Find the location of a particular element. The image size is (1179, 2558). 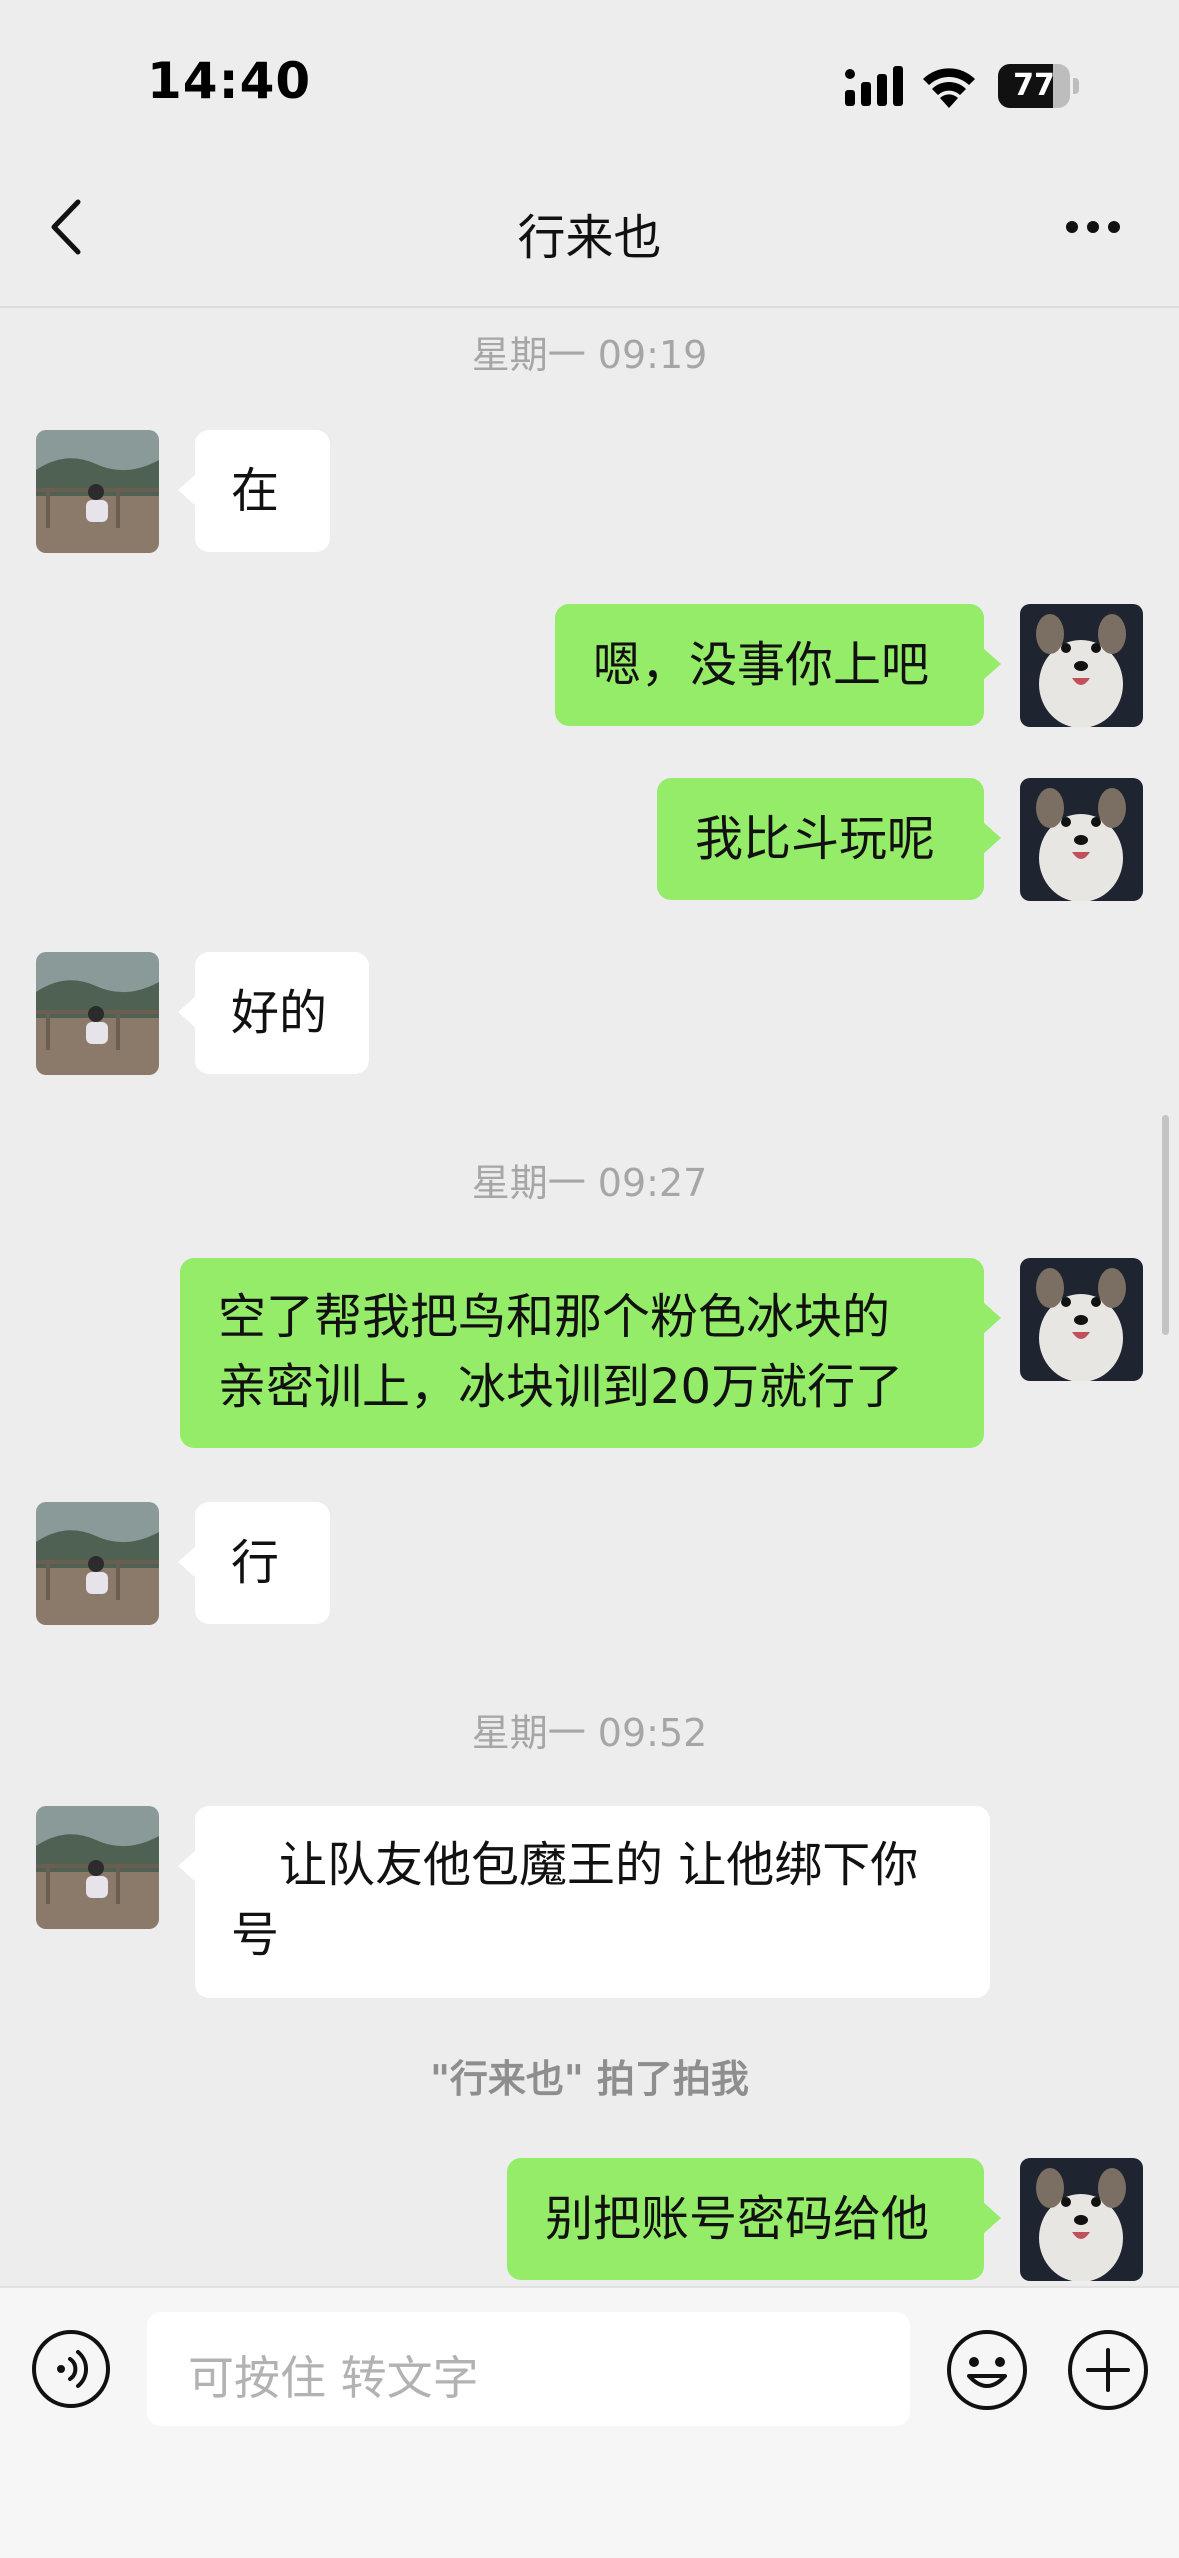

plus-circle-icon is located at coordinates (1108, 2370).